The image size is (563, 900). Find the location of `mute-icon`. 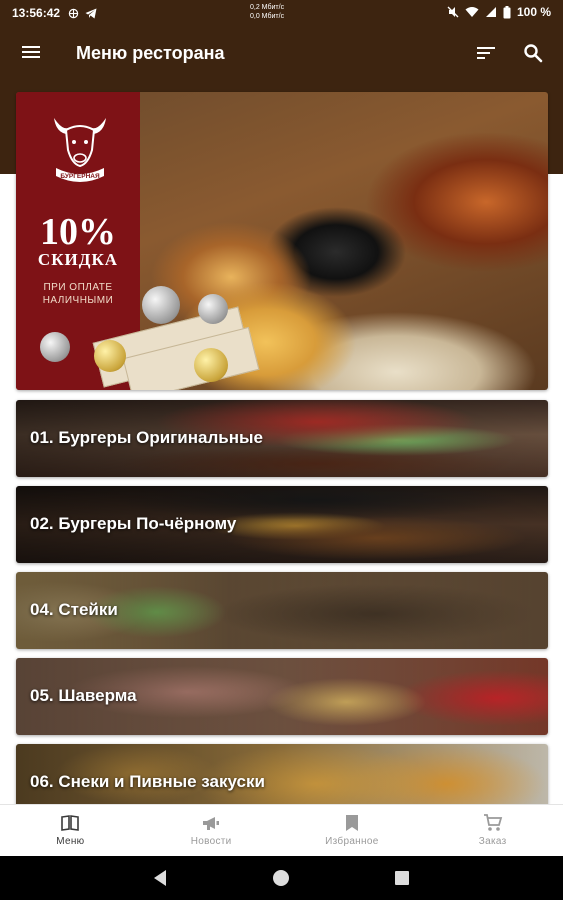

mute-icon is located at coordinates (453, 12).